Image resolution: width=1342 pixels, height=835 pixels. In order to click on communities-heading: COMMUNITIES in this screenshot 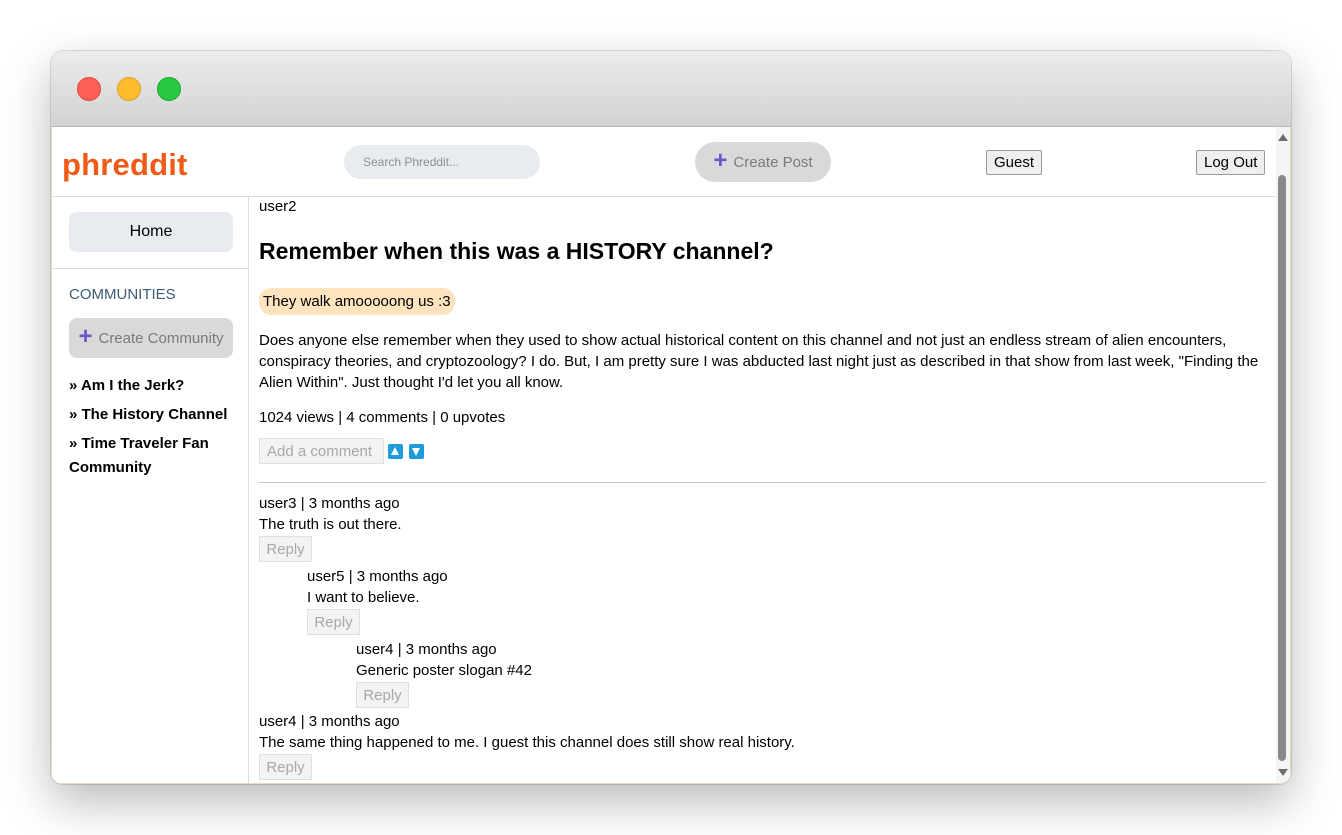, I will do `click(122, 294)`.